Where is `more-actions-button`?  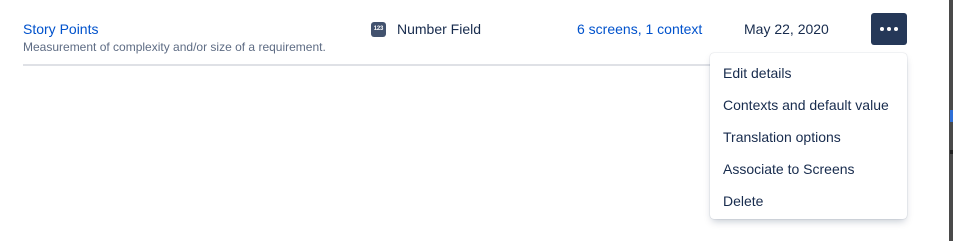
more-actions-button is located at coordinates (889, 29).